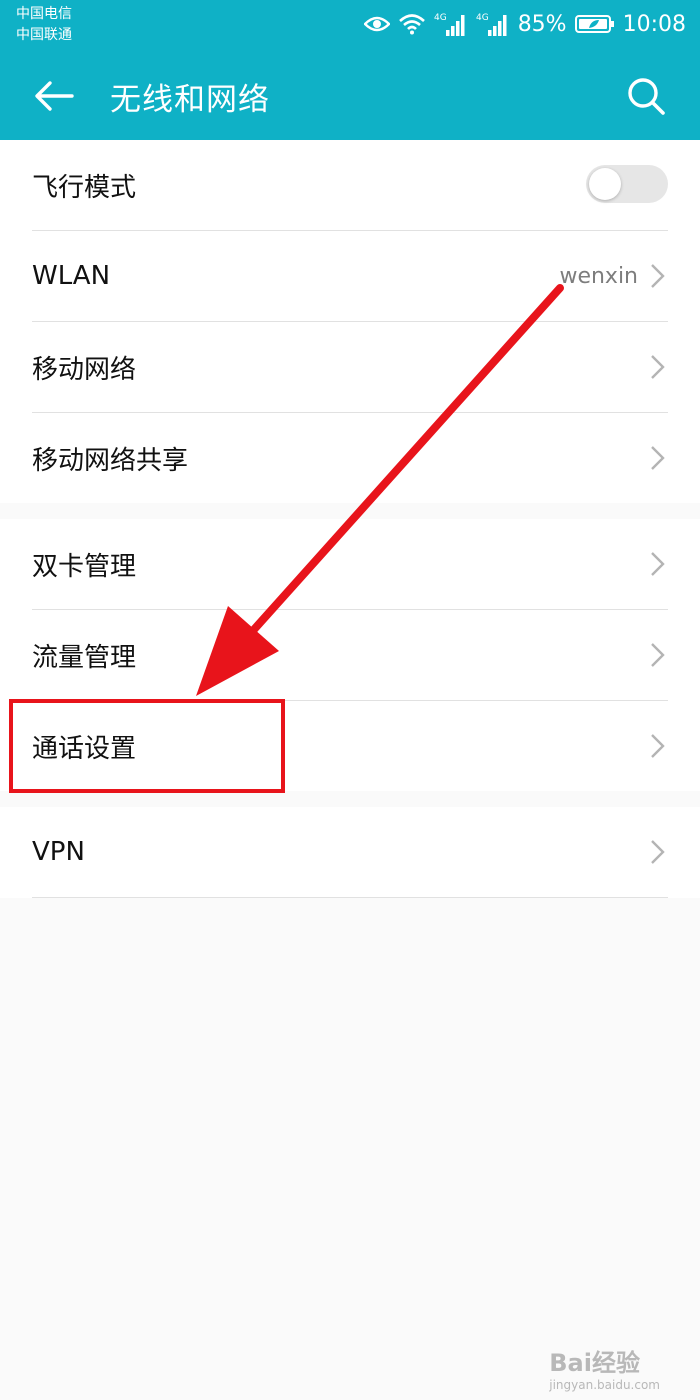 Image resolution: width=700 pixels, height=1400 pixels. Describe the element at coordinates (604, 1385) in the screenshot. I see `watermark-url: jingyan.baidu.com` at that location.